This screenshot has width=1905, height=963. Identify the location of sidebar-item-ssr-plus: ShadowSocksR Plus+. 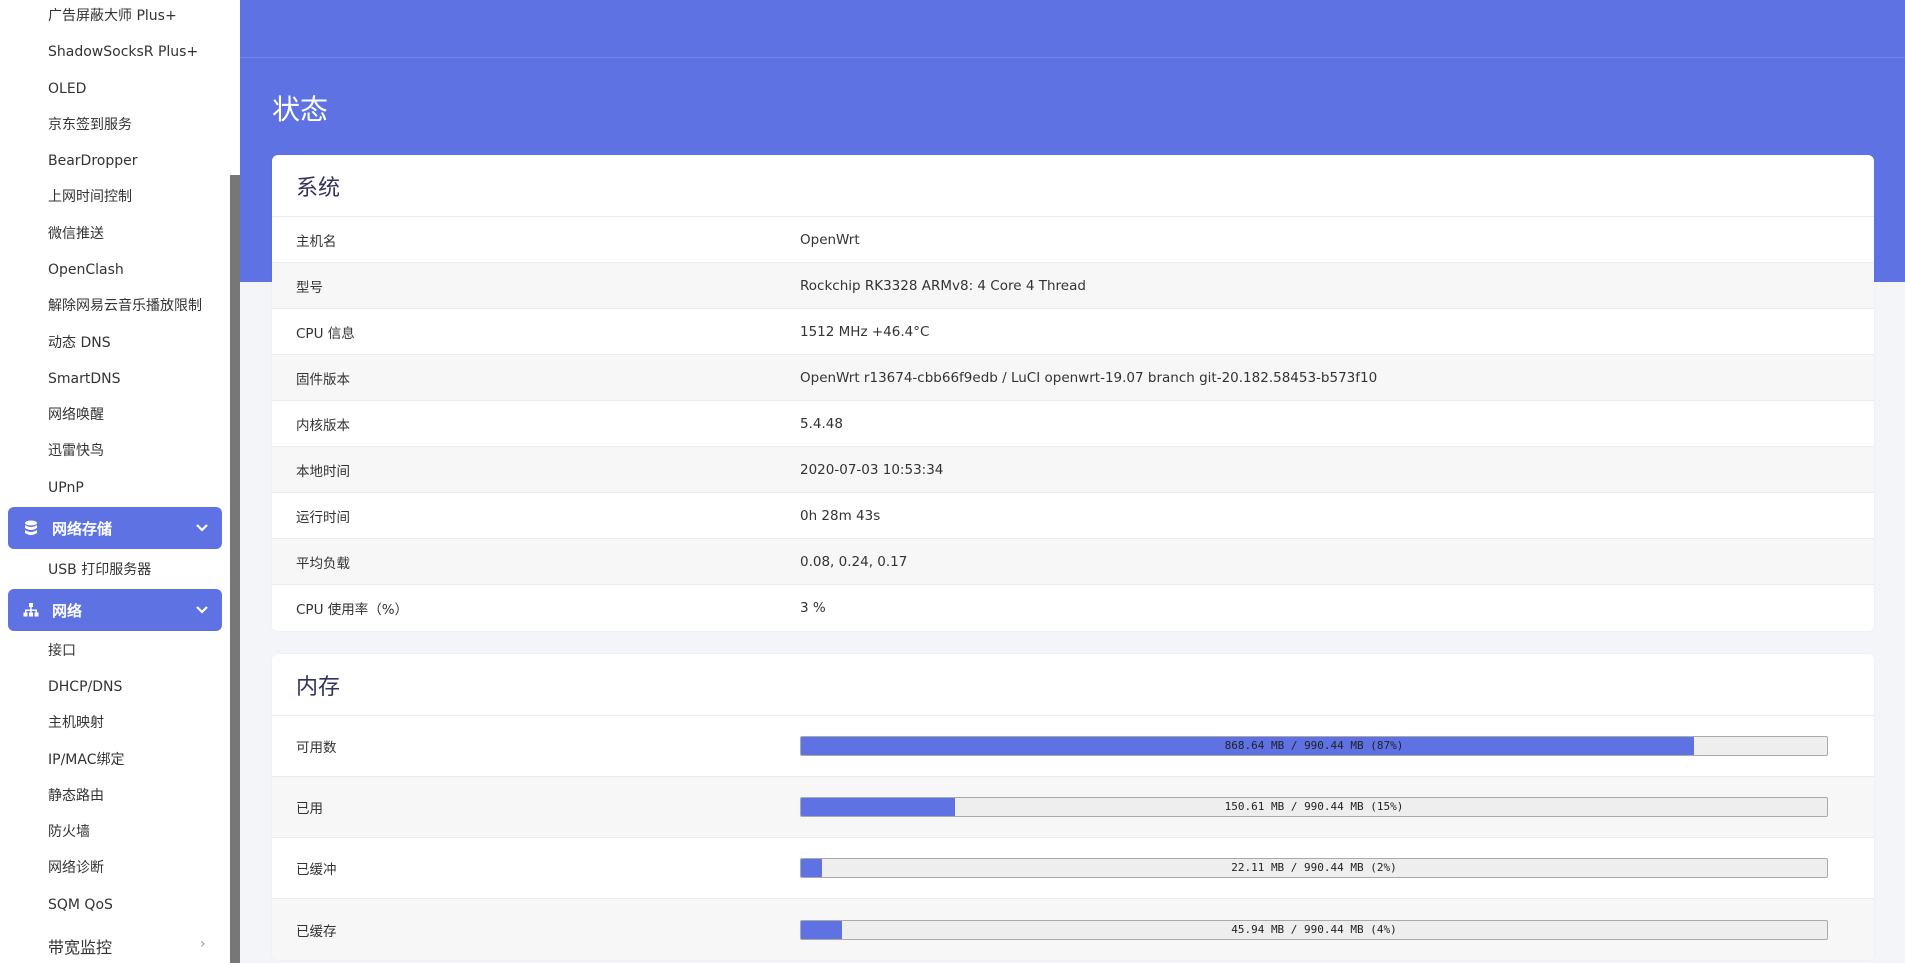
(123, 52).